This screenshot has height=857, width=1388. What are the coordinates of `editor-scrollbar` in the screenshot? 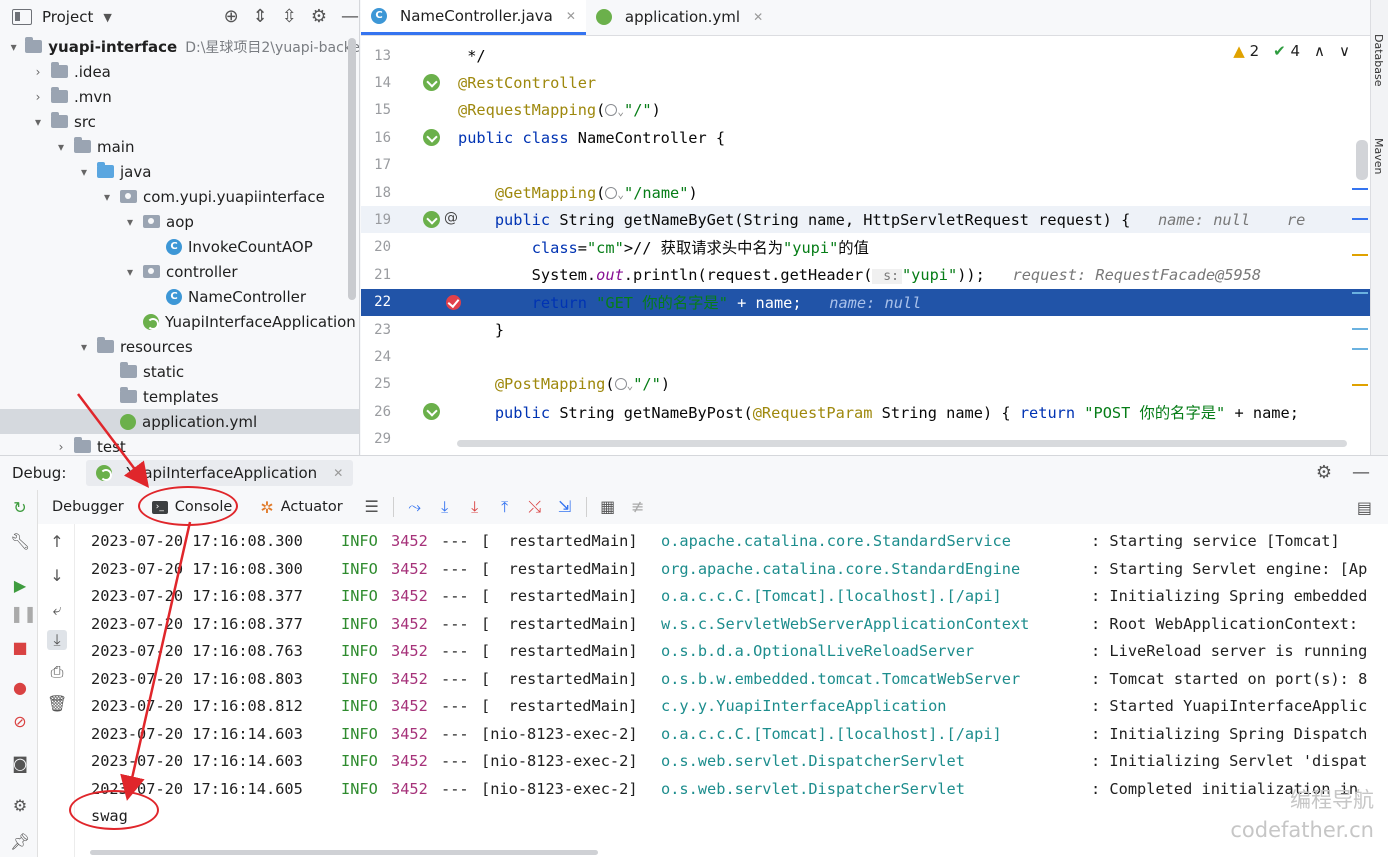 It's located at (1362, 160).